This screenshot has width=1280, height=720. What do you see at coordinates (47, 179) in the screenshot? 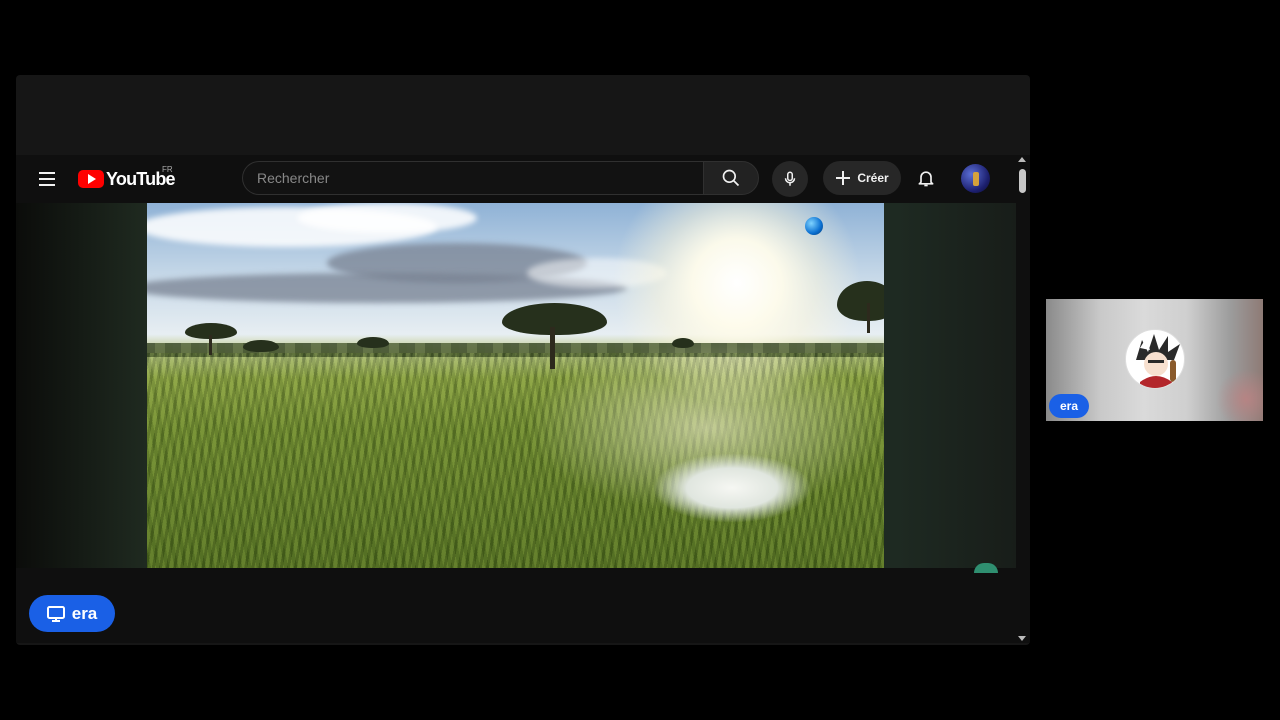
I see `menu-icon` at bounding box center [47, 179].